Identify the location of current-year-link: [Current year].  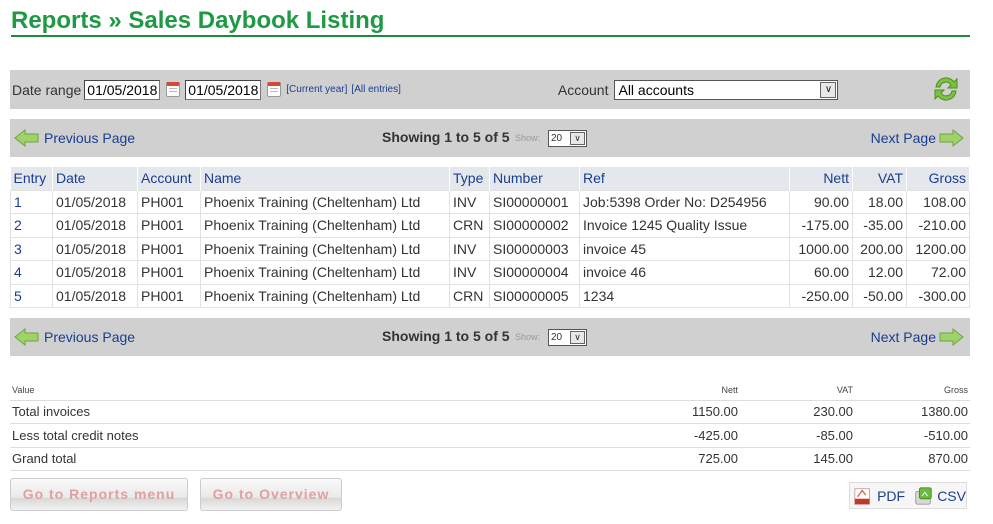
(316, 89).